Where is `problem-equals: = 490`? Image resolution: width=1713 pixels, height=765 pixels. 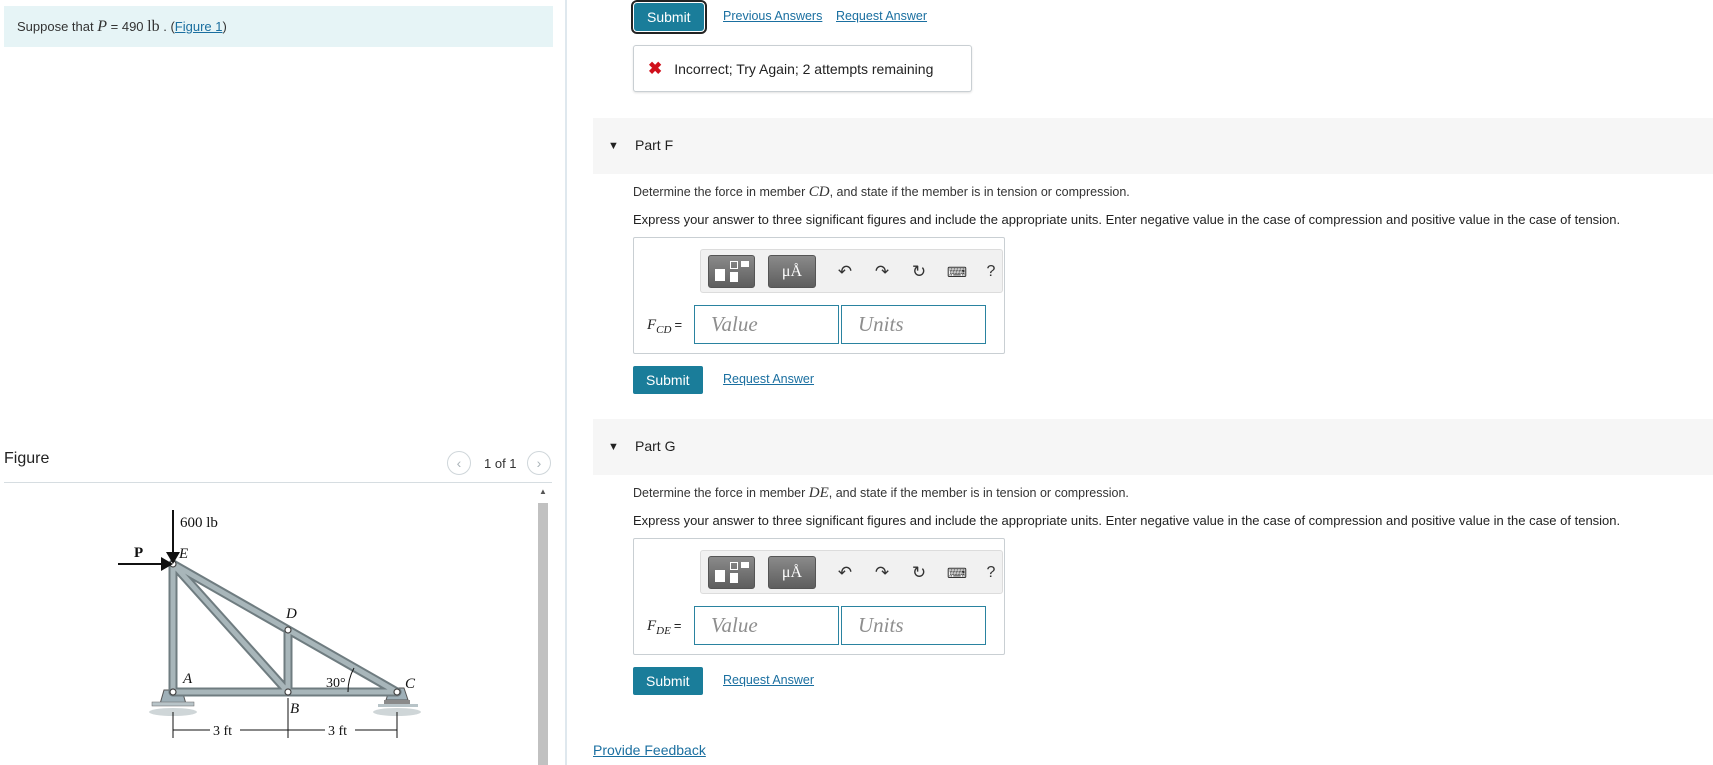
problem-equals: = 490 is located at coordinates (127, 26).